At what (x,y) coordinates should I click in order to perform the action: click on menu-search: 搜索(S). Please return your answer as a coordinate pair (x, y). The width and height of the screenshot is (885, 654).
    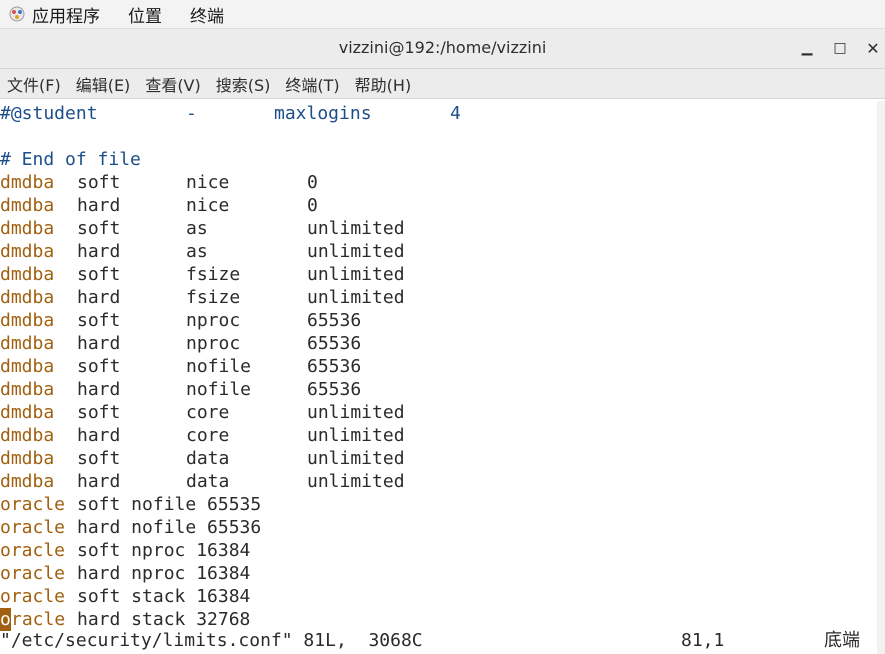
    Looking at the image, I should click on (244, 84).